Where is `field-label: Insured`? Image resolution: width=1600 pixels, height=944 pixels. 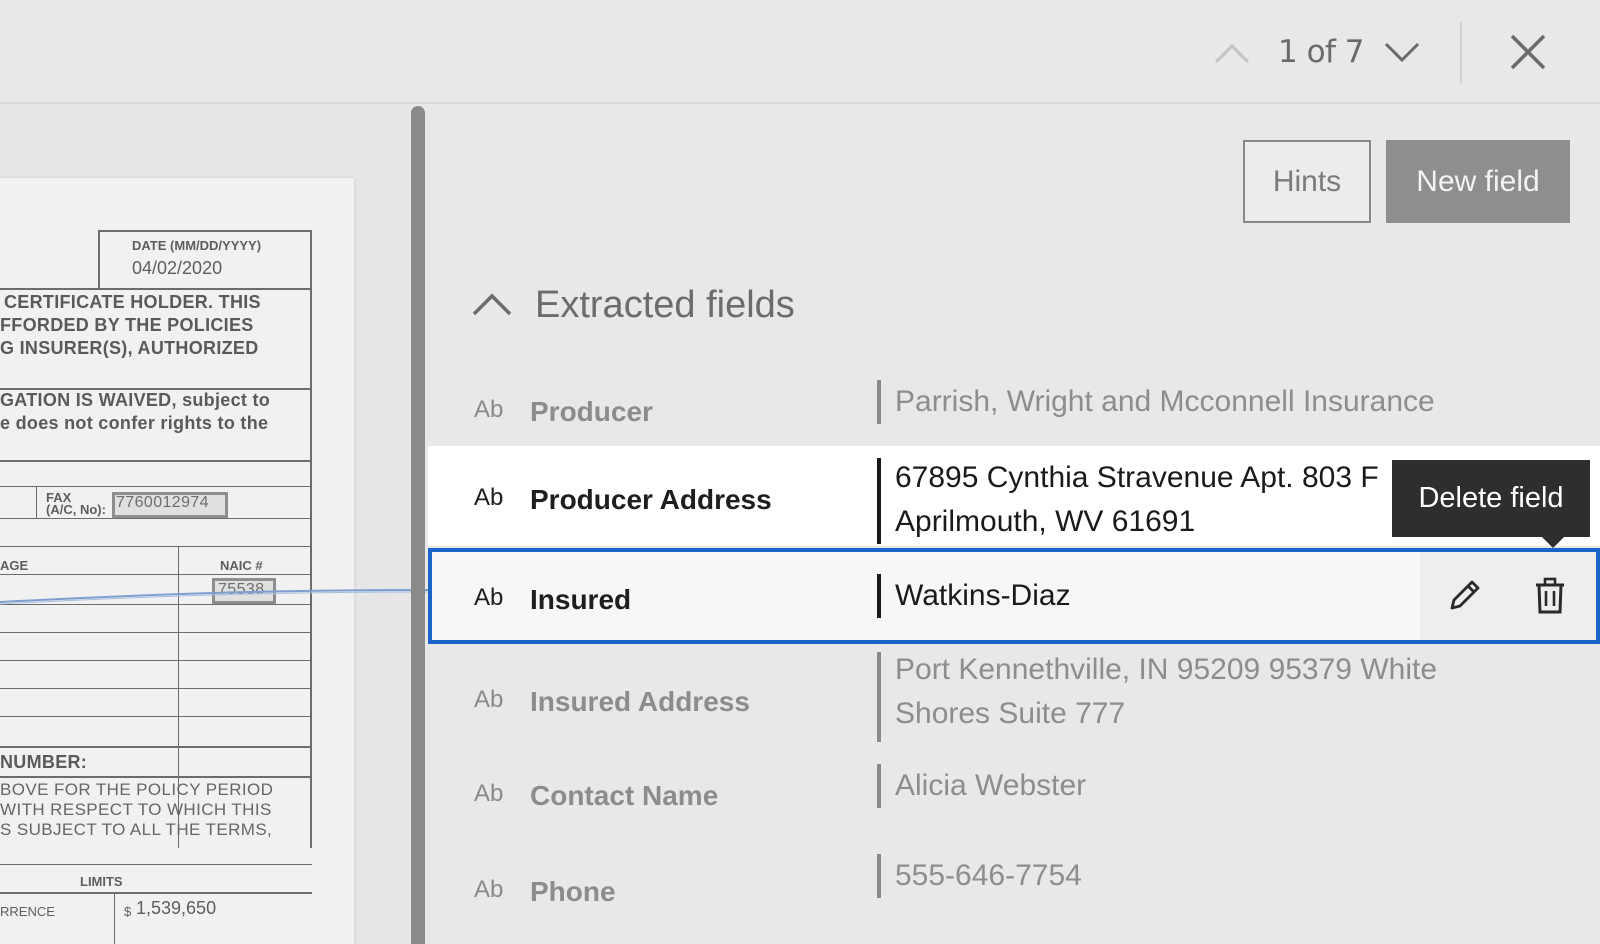 field-label: Insured is located at coordinates (581, 599).